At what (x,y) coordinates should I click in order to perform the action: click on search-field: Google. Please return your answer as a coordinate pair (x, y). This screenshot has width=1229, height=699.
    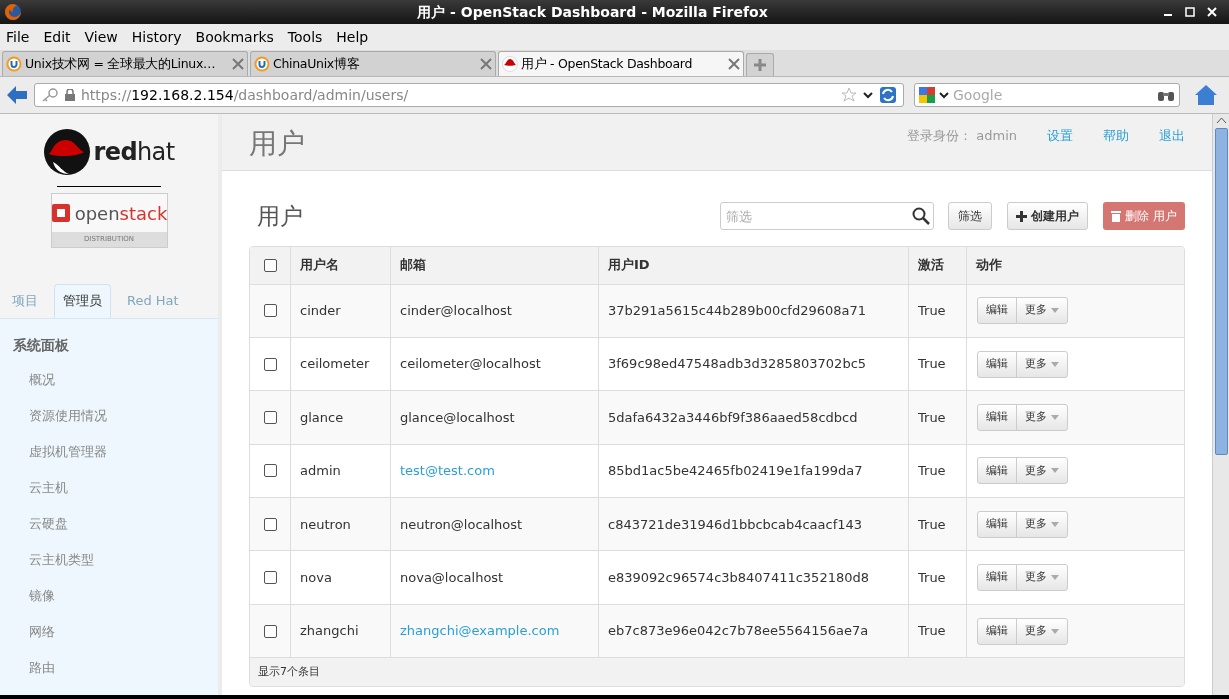
    Looking at the image, I should click on (1047, 95).